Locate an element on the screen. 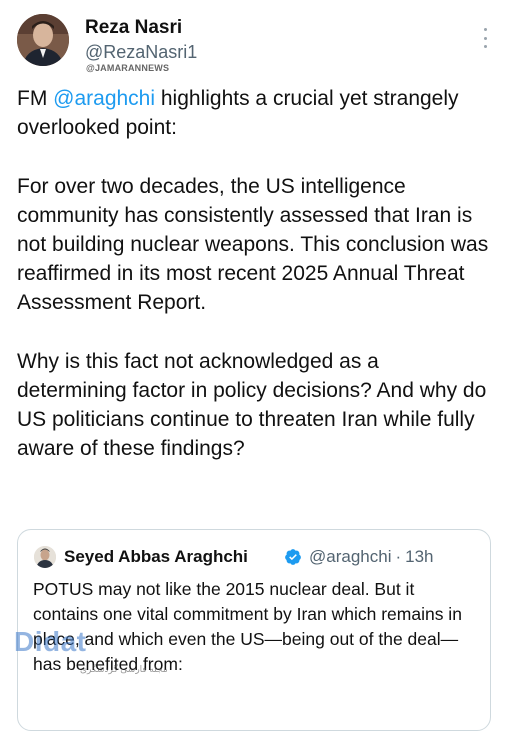 The image size is (506, 731). more-vertical-icon is located at coordinates (485, 29).